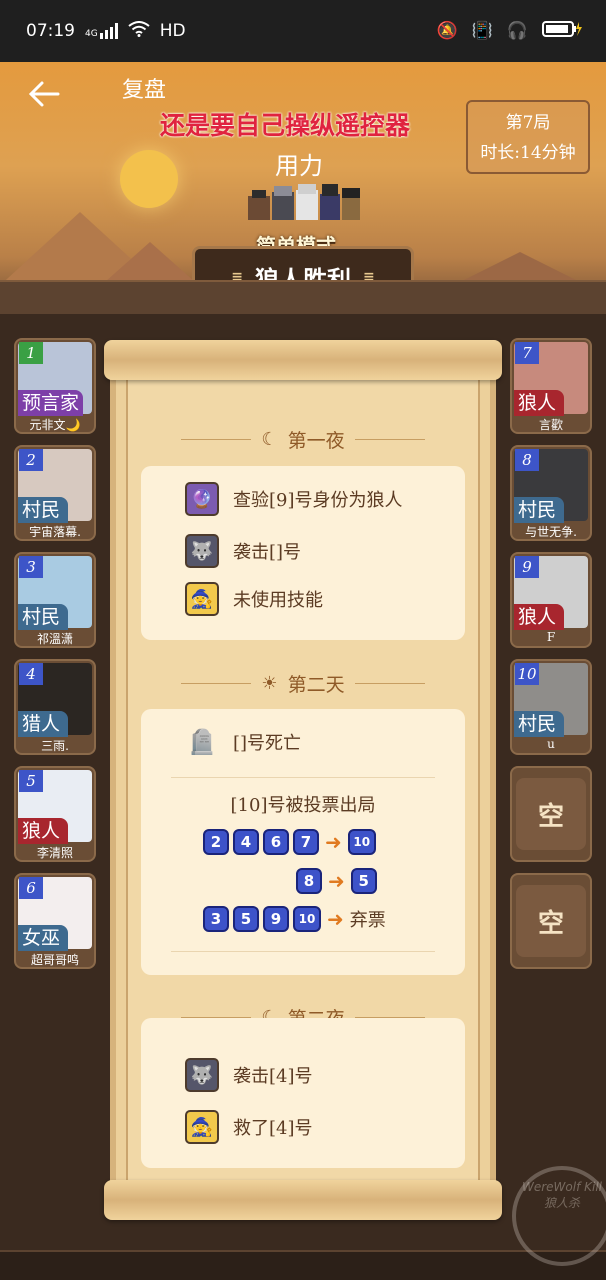 This screenshot has width=606, height=1280. Describe the element at coordinates (551, 493) in the screenshot. I see `player-seat-8: 8 村民 与世无争.` at that location.